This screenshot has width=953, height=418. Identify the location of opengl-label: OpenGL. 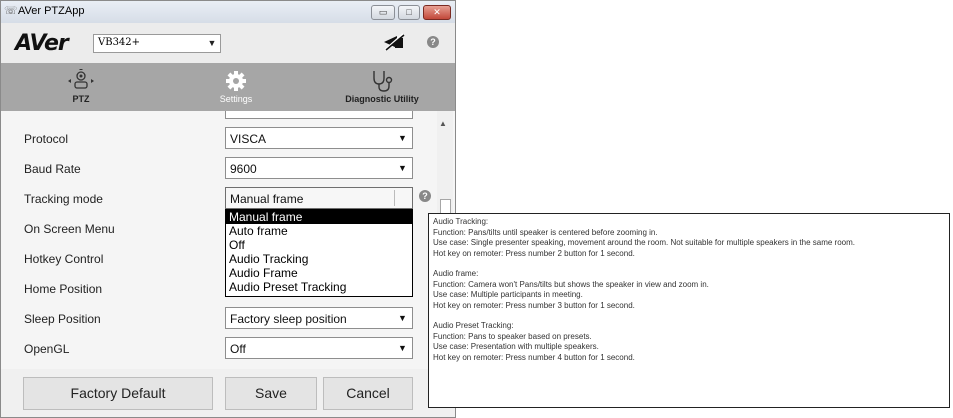
(47, 349).